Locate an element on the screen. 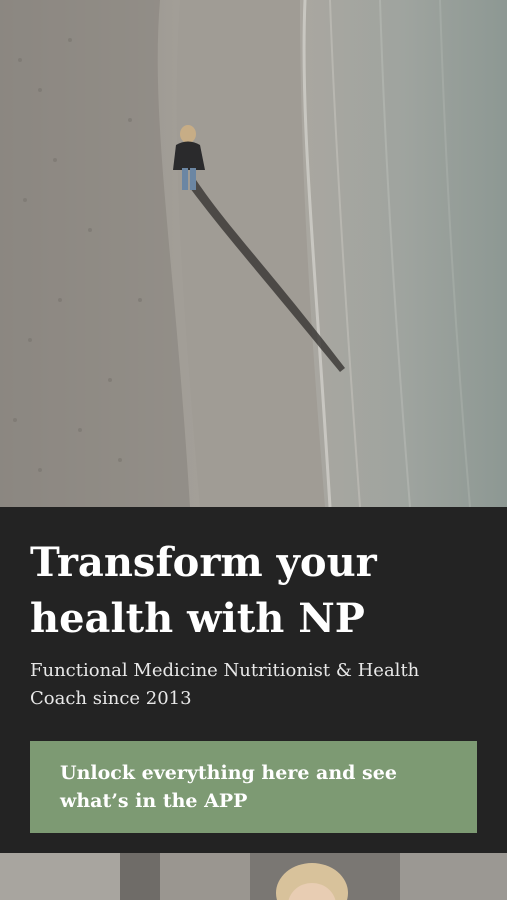 The image size is (507, 900). next-section-image is located at coordinates (253, 876).